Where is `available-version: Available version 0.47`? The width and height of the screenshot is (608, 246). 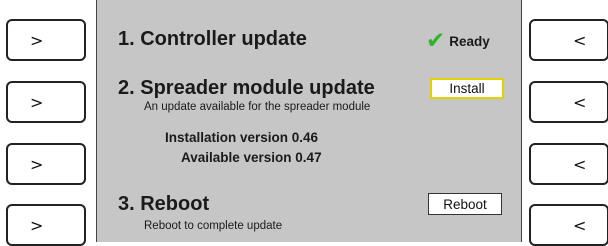 available-version: Available version 0.47 is located at coordinates (251, 157).